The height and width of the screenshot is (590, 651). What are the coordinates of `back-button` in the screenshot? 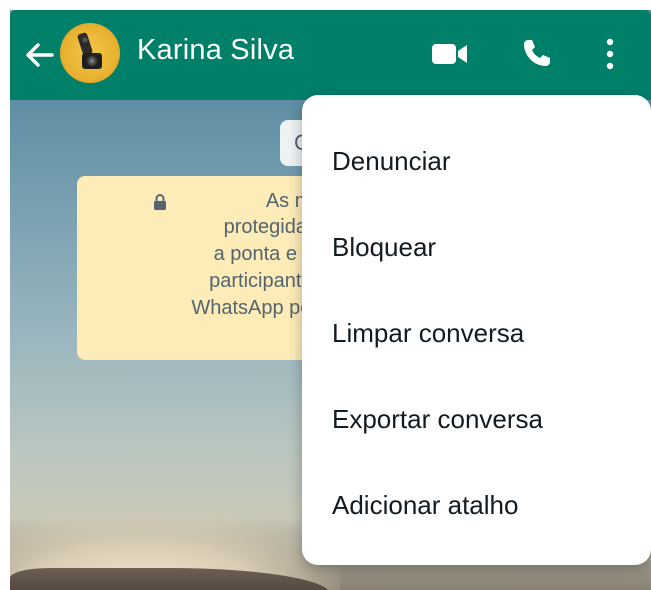 It's located at (40, 55).